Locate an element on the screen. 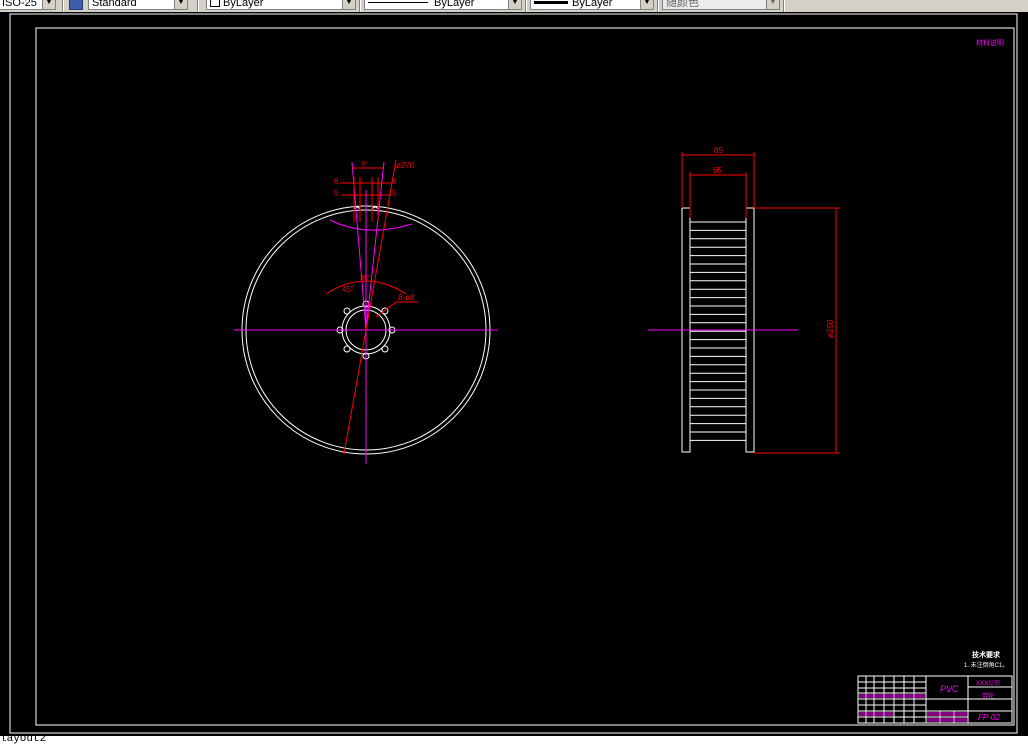  dim-text-bolt-hole: 8-ø8 is located at coordinates (406, 297).